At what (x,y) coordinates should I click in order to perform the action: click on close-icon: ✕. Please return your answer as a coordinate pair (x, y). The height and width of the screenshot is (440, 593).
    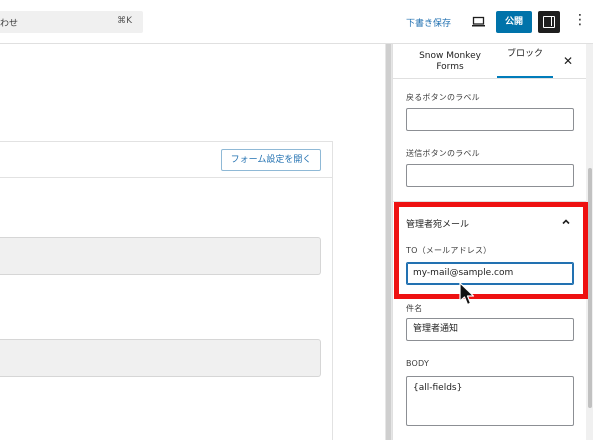
    Looking at the image, I should click on (568, 61).